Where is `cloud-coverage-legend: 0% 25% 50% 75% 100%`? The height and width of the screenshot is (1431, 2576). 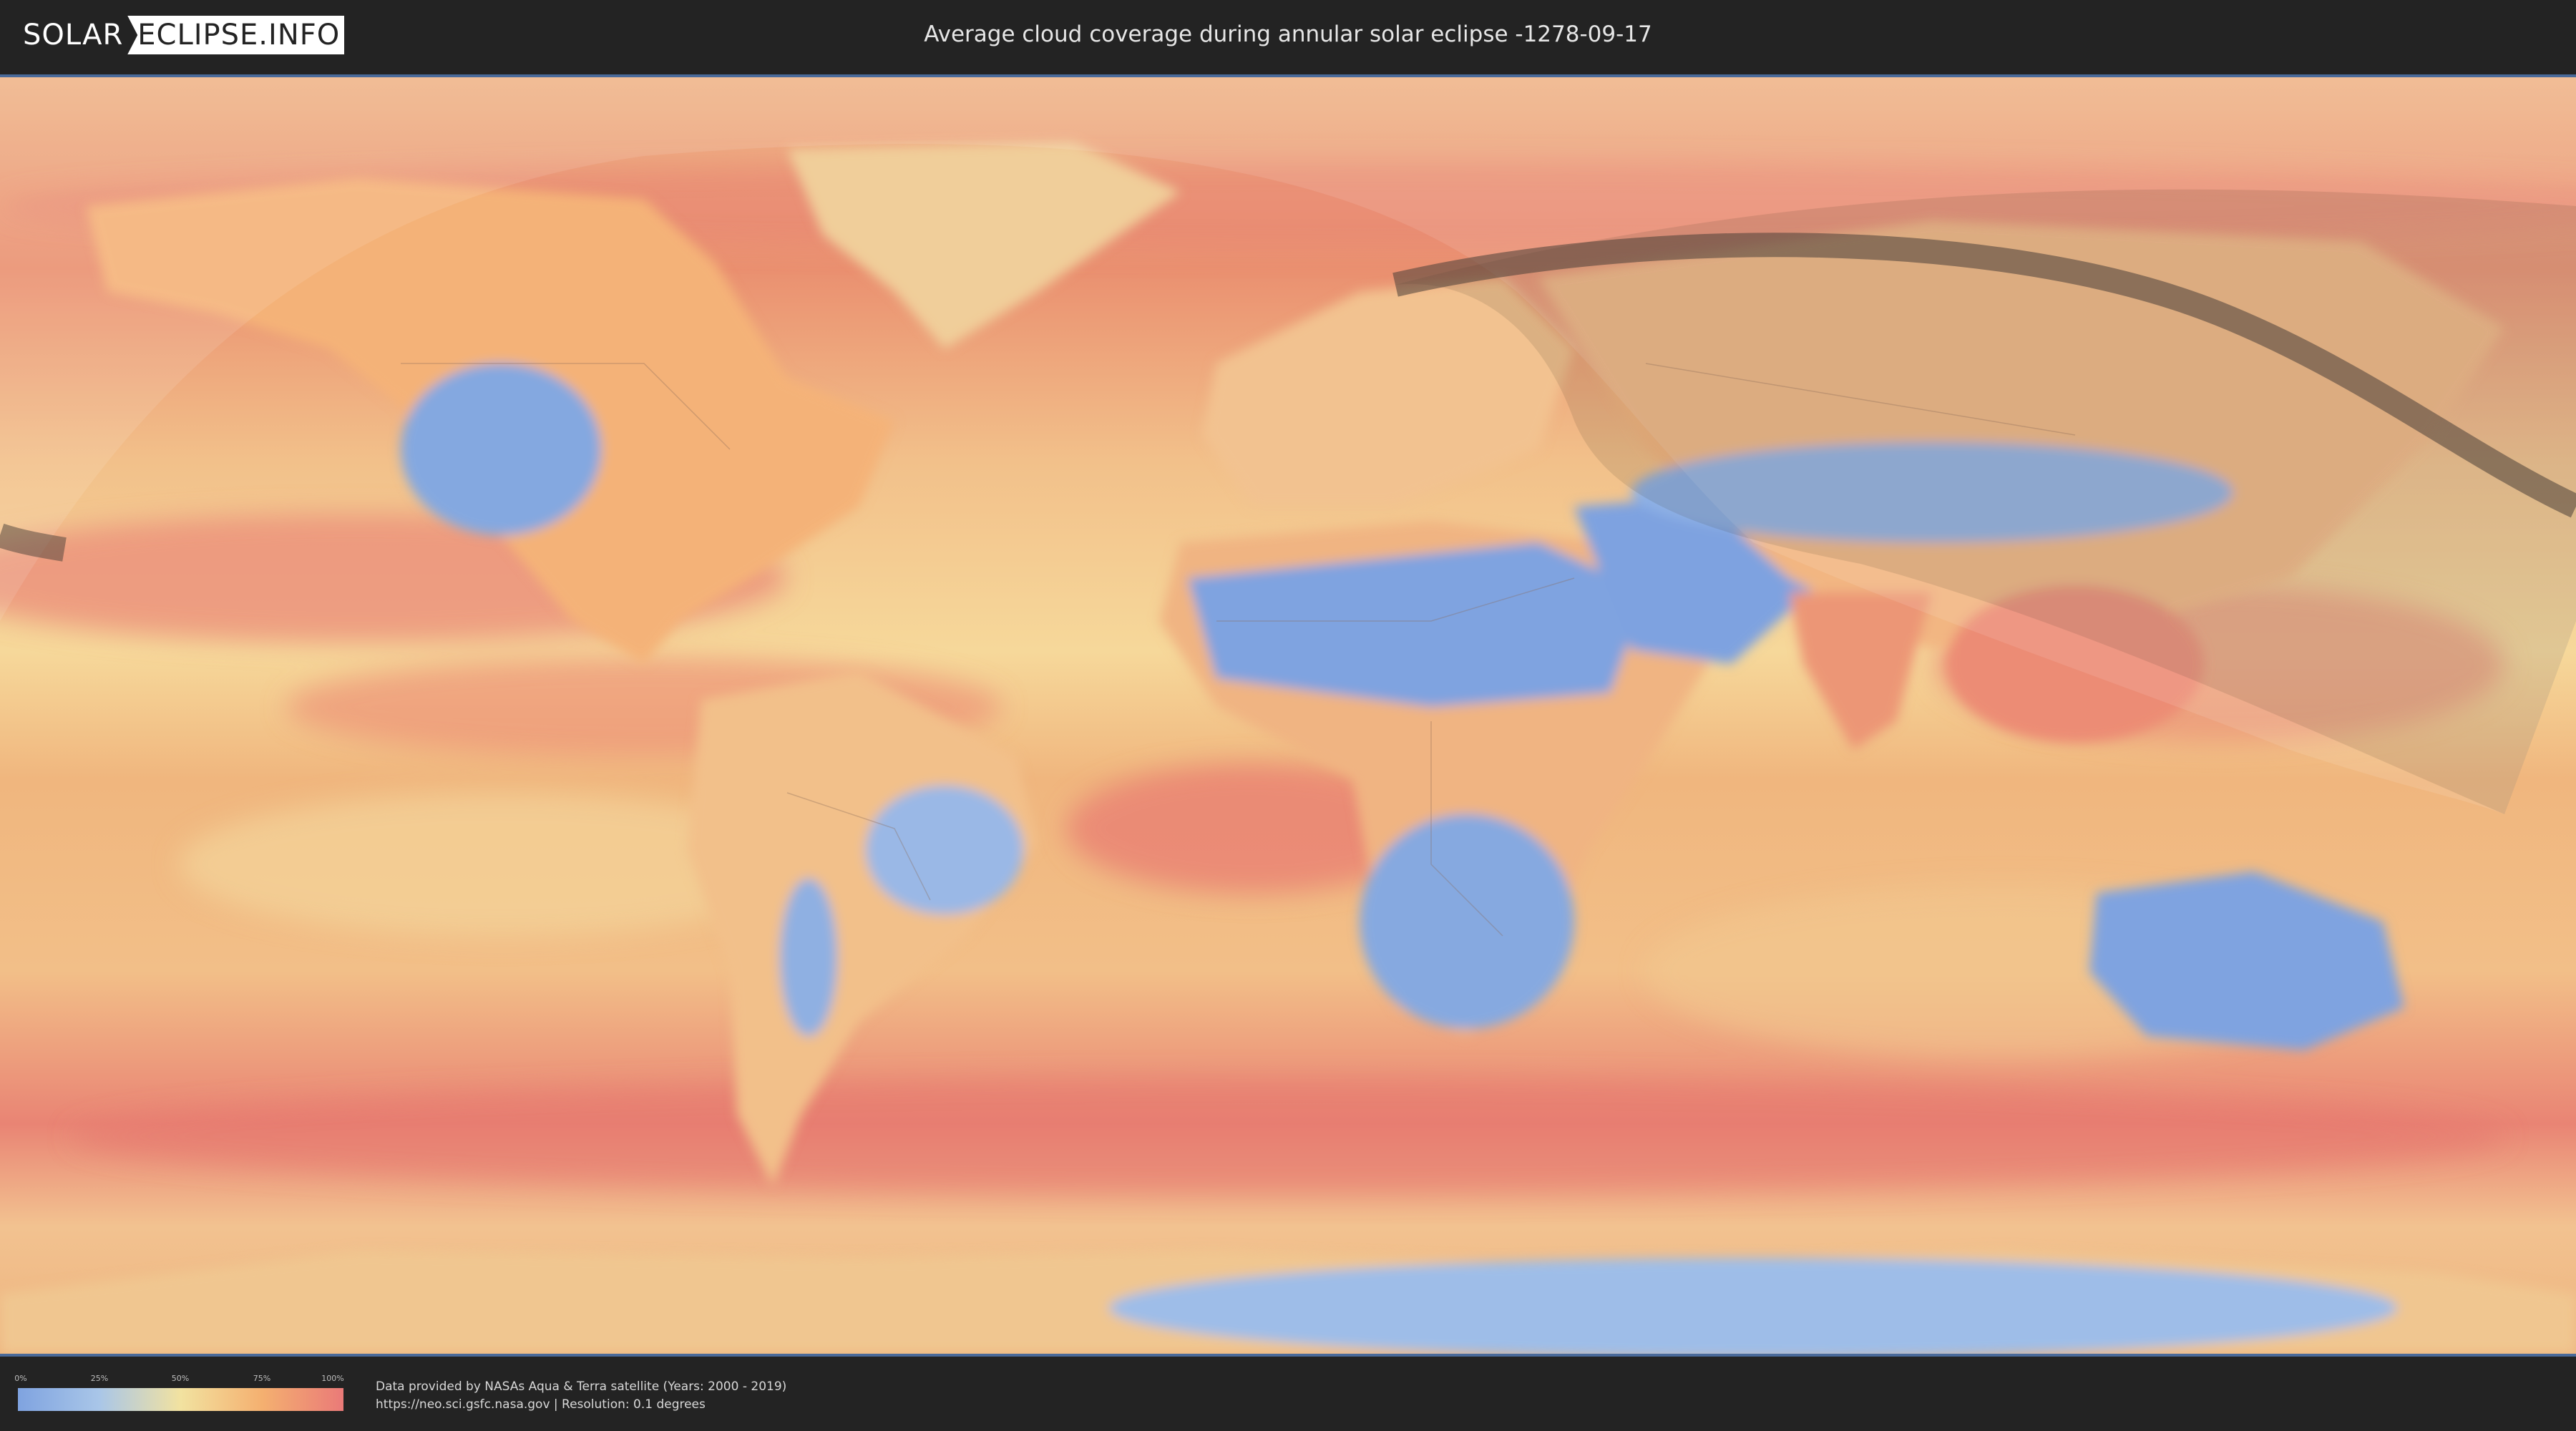 cloud-coverage-legend: 0% 25% 50% 75% 100% is located at coordinates (179, 1394).